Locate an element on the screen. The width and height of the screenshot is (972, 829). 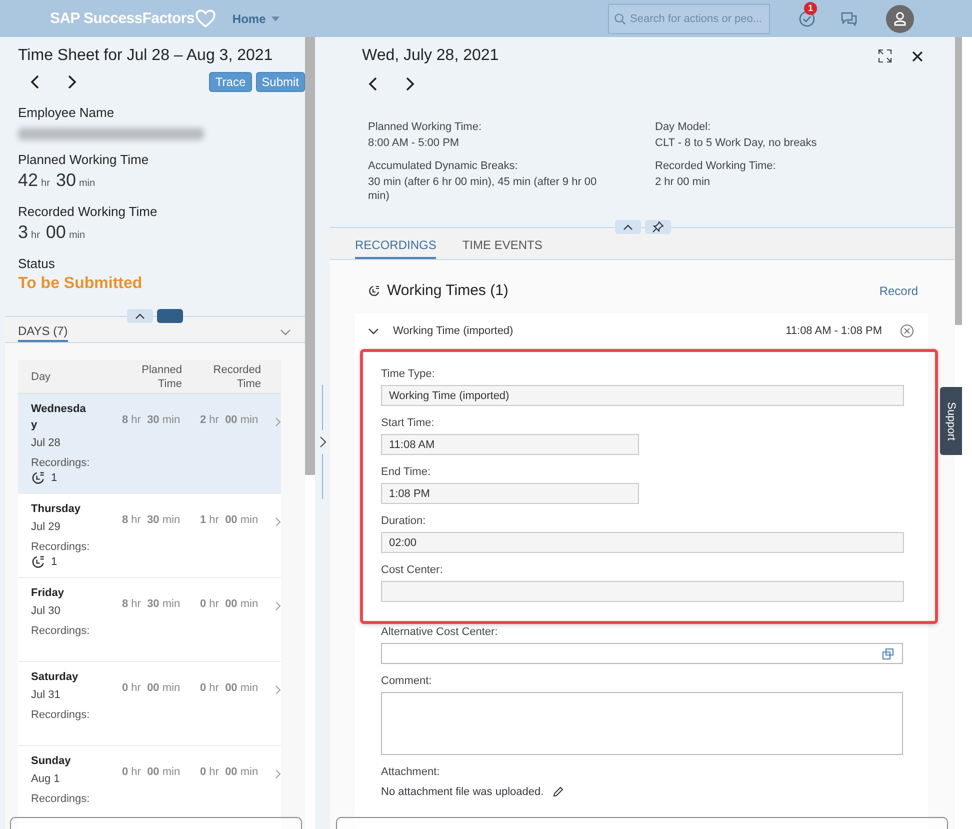
day-date: Jul 29 is located at coordinates (46, 527).